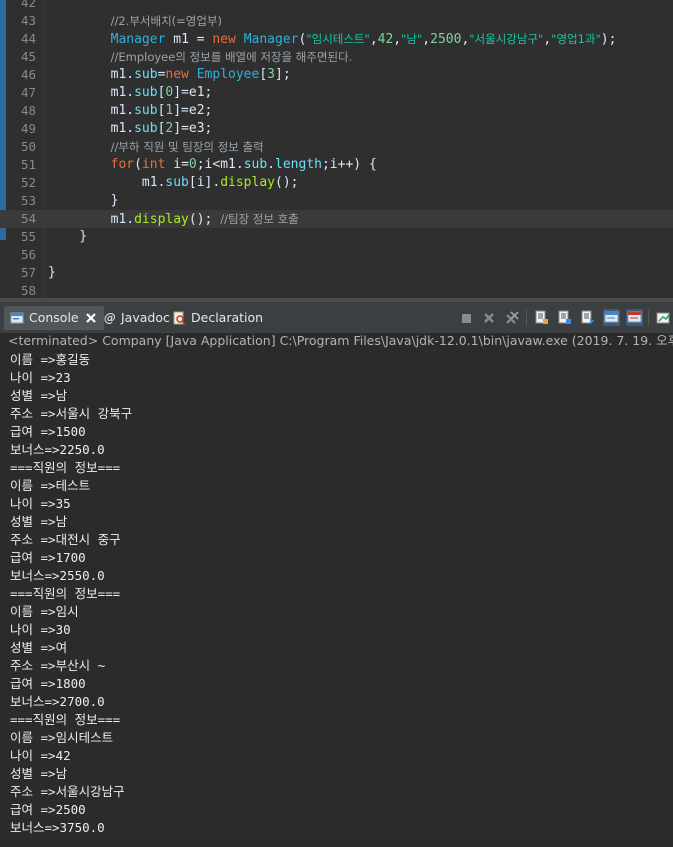 The width and height of the screenshot is (673, 847). Describe the element at coordinates (227, 317) in the screenshot. I see `tab-declaration-label: Declaration` at that location.